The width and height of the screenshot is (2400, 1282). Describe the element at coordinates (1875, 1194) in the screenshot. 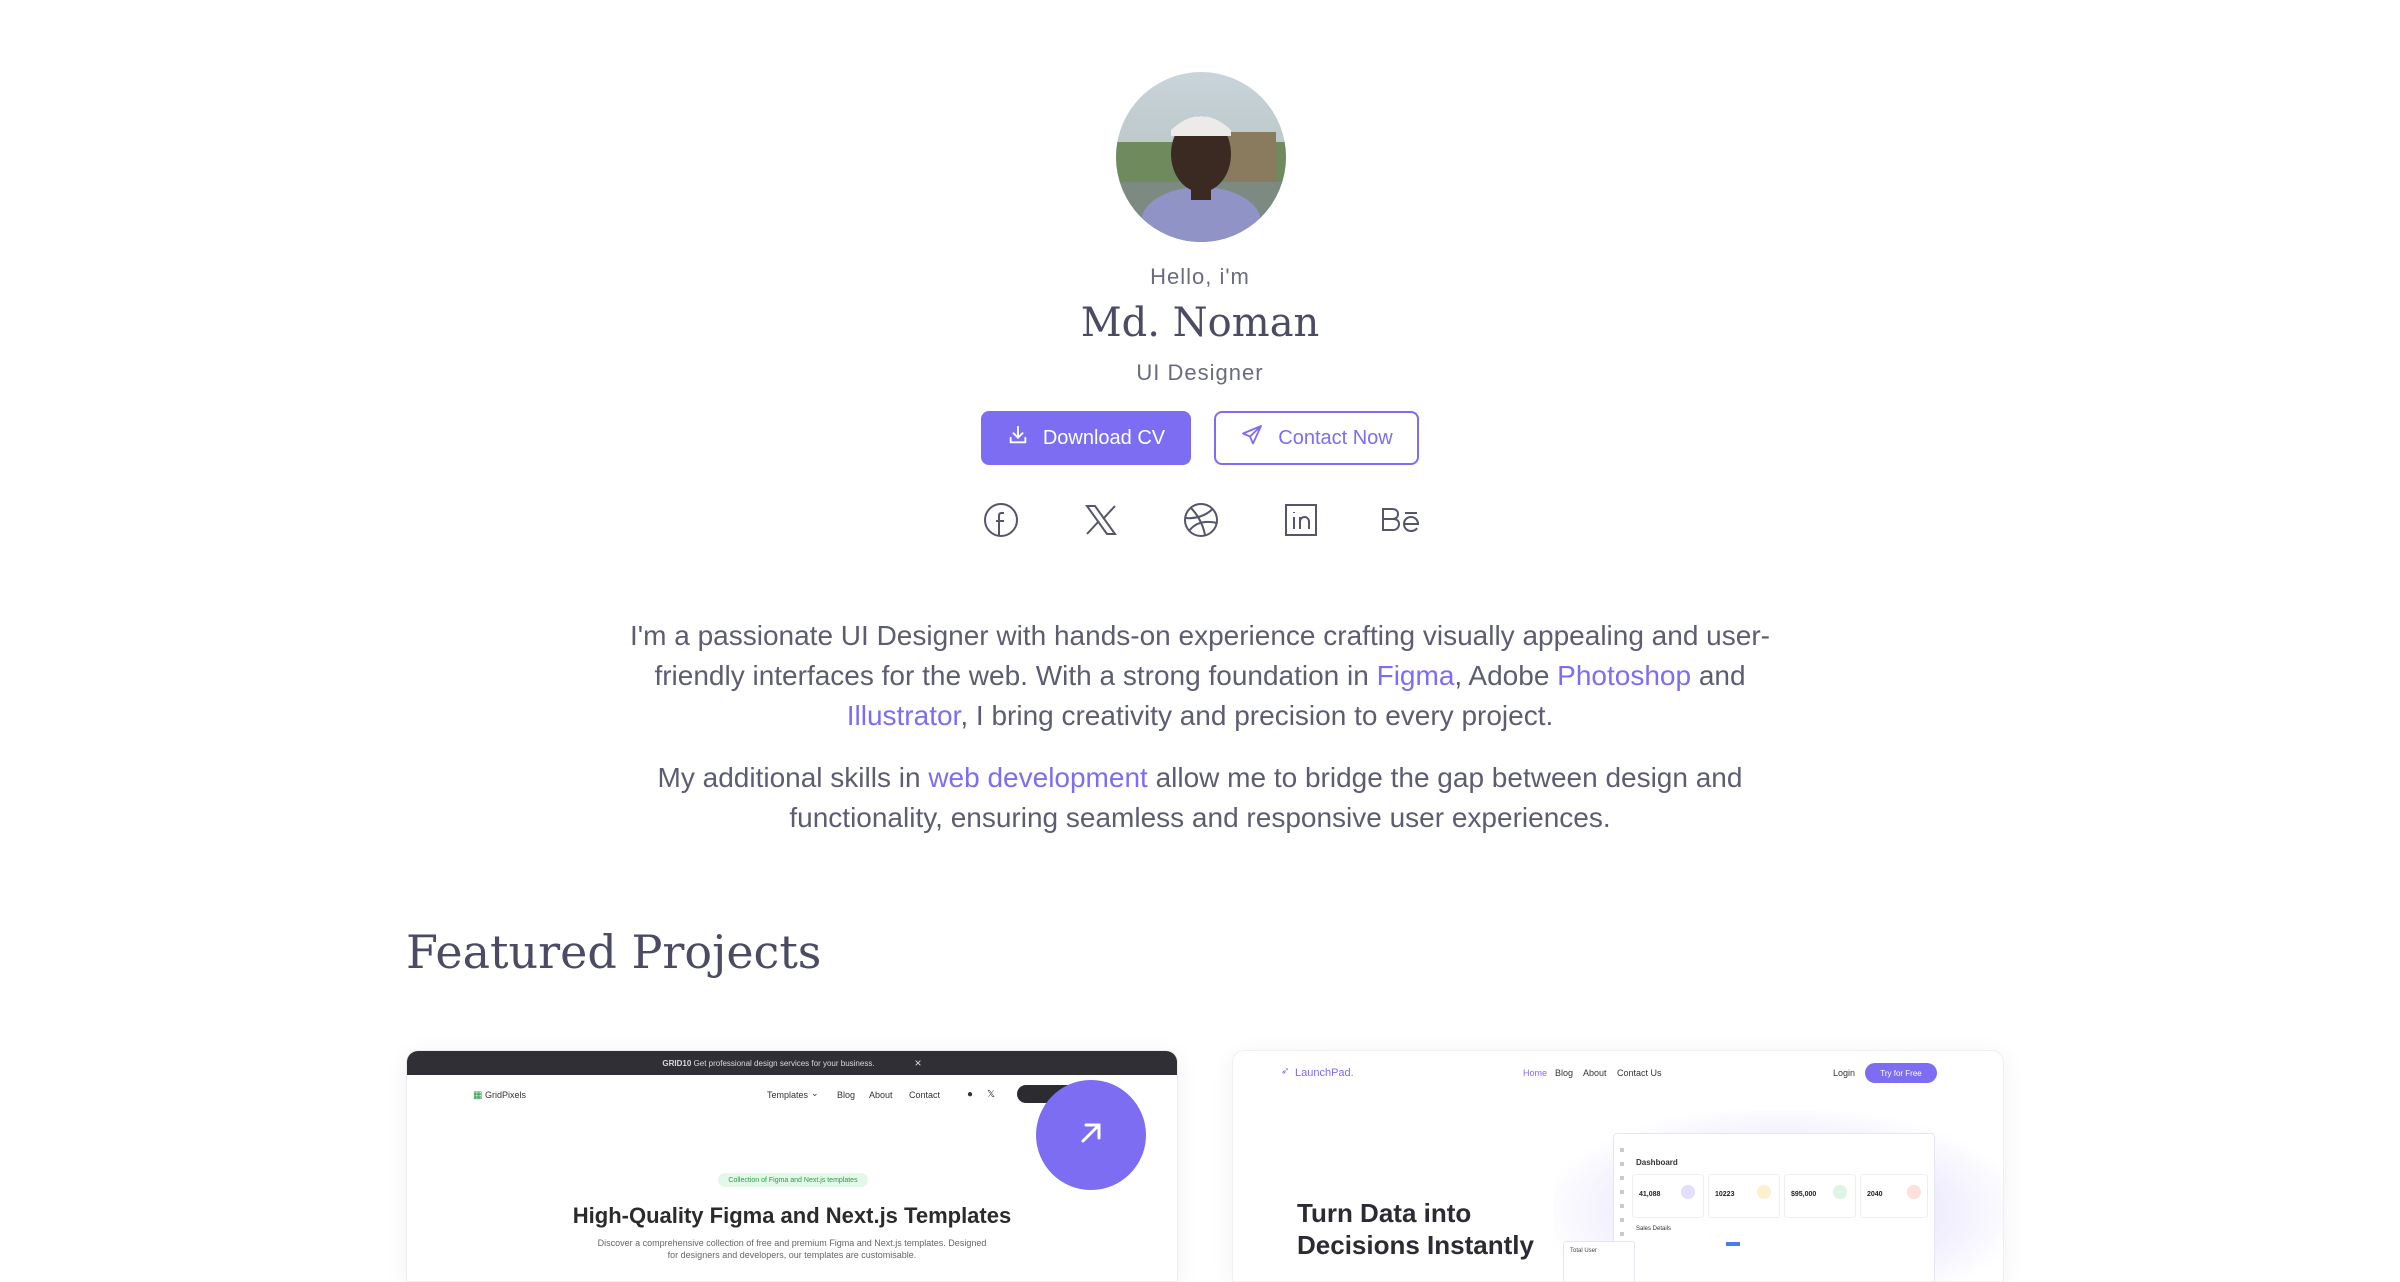

I see `stat-value: 2040` at that location.